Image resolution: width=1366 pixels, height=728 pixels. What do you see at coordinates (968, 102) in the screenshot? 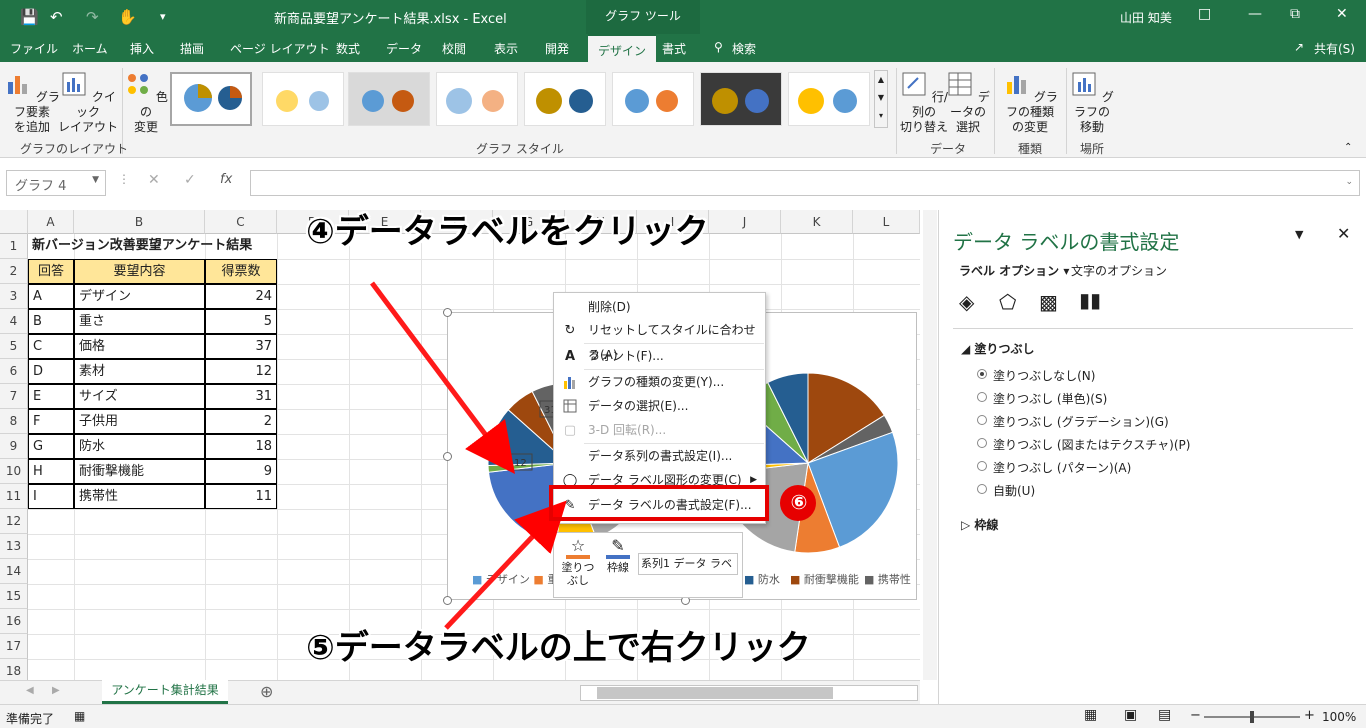
I see `select-data-button: データの 選択` at bounding box center [968, 102].